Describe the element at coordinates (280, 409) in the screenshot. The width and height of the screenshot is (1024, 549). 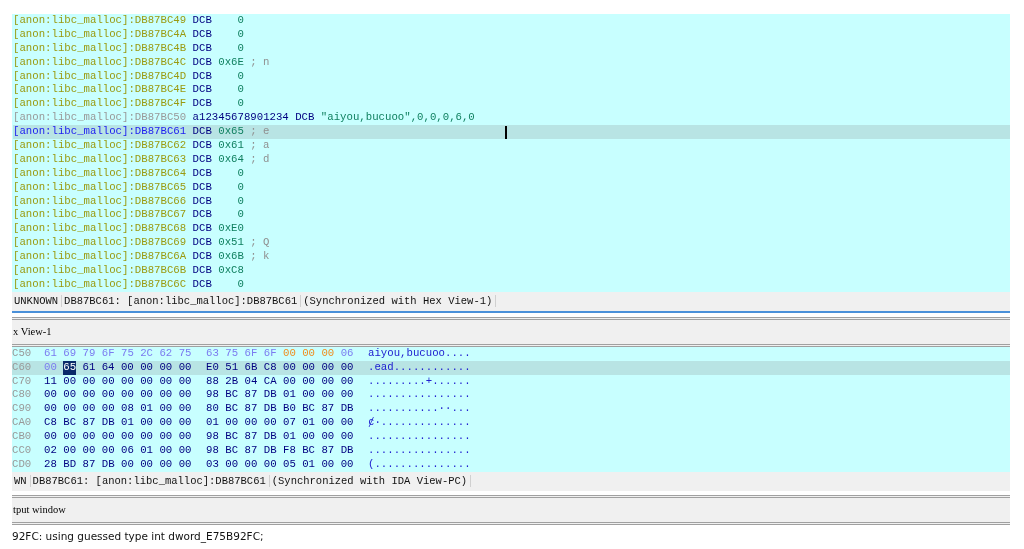
I see `hex-bytes: 80 BC 87 DB B0 BC 87 DB` at that location.